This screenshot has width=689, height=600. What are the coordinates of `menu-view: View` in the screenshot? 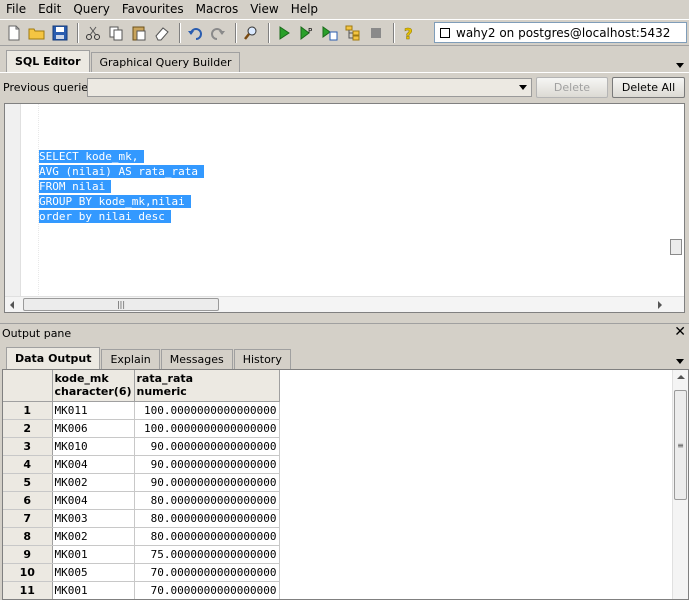 It's located at (264, 9).